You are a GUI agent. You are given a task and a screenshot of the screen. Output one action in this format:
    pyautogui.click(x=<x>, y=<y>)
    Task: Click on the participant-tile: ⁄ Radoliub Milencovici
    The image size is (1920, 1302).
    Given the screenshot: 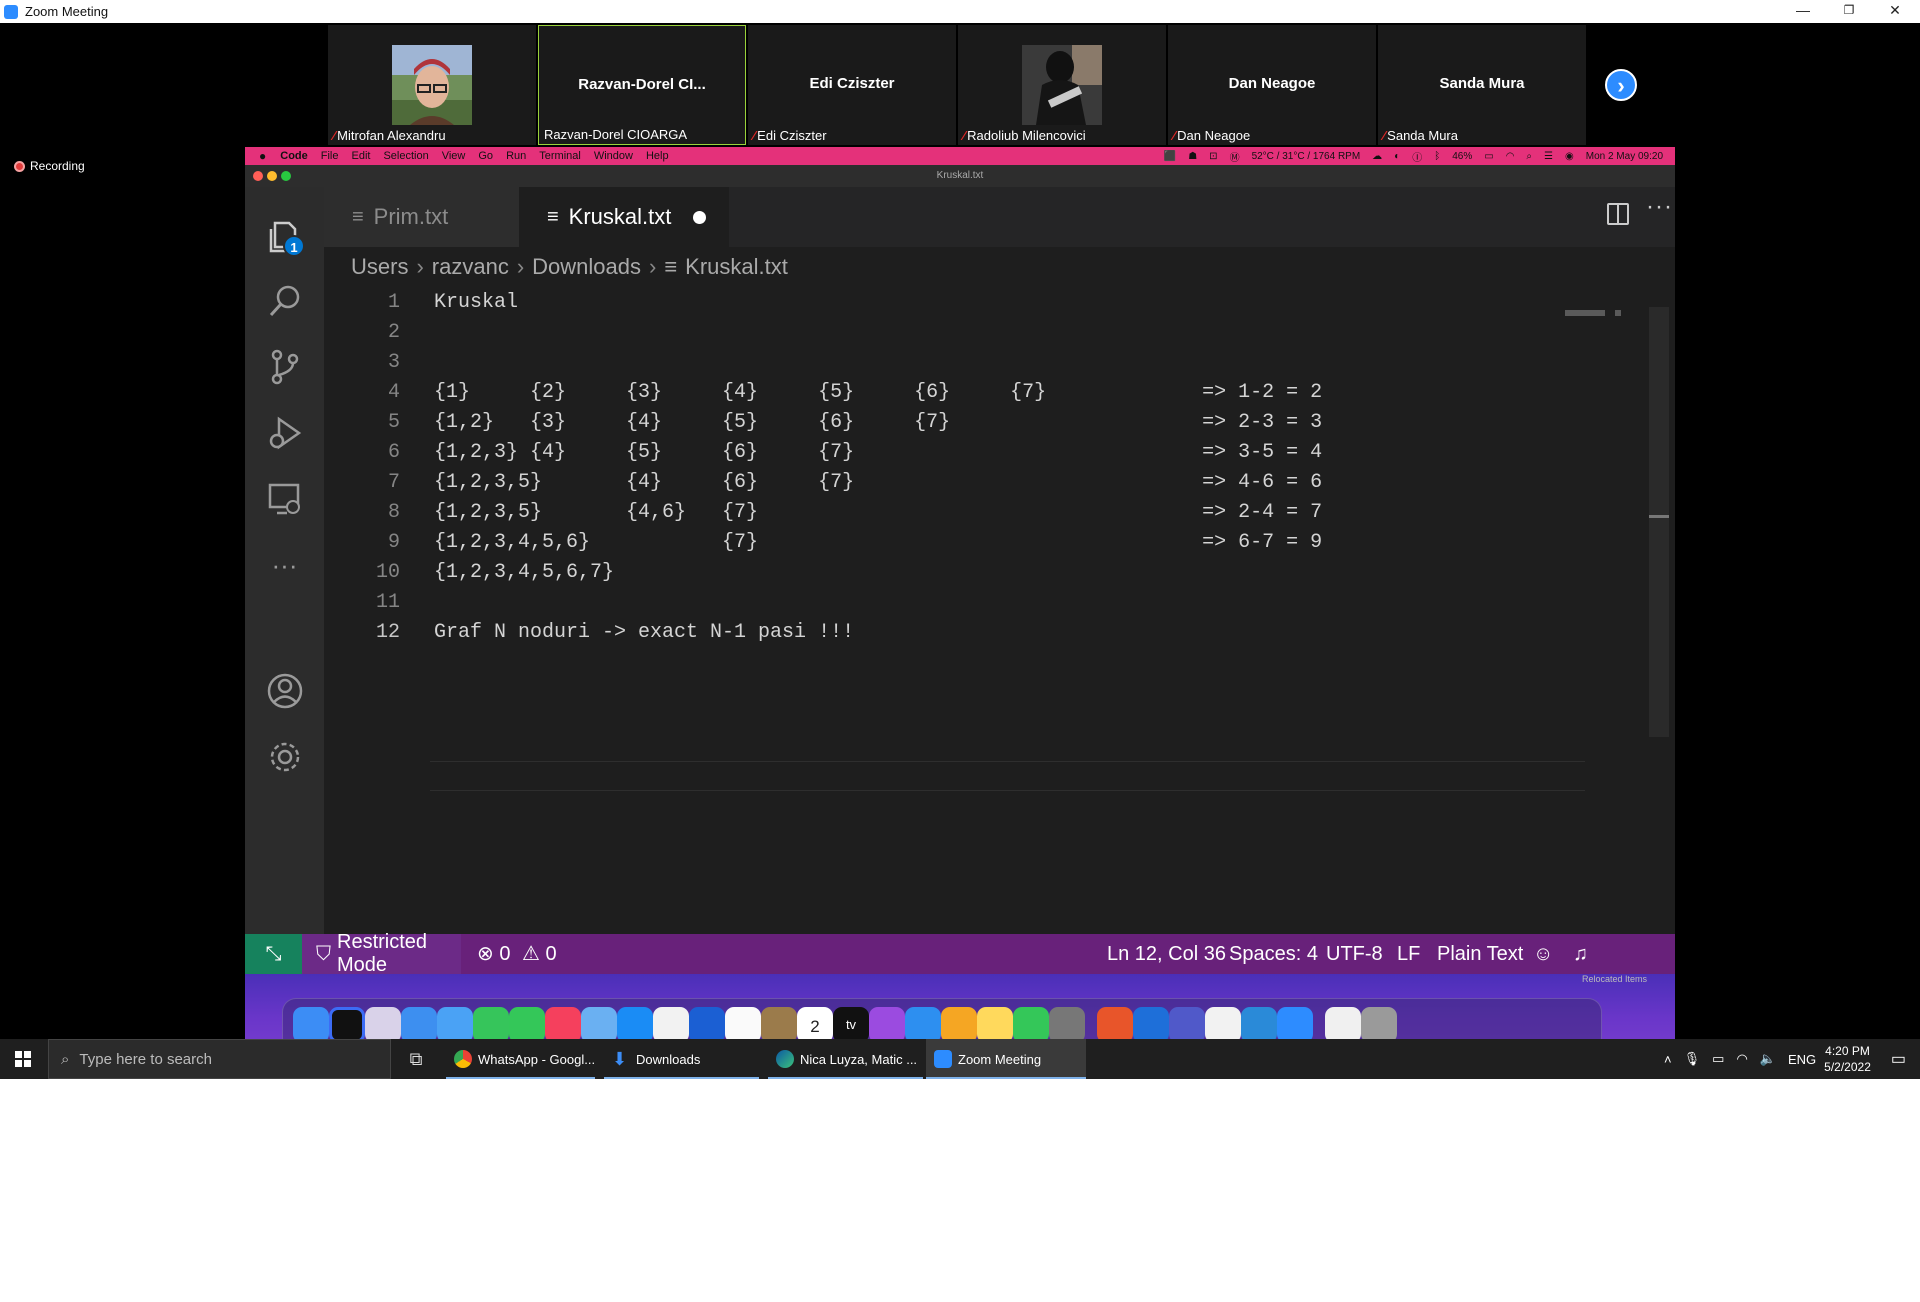 What is the action you would take?
    pyautogui.click(x=1062, y=85)
    